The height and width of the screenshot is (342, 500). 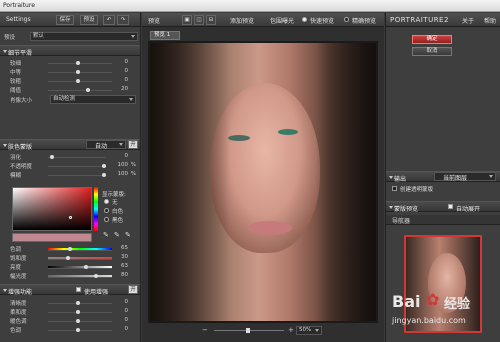 I want to click on watermark-logo: Bai, so click(x=406, y=301).